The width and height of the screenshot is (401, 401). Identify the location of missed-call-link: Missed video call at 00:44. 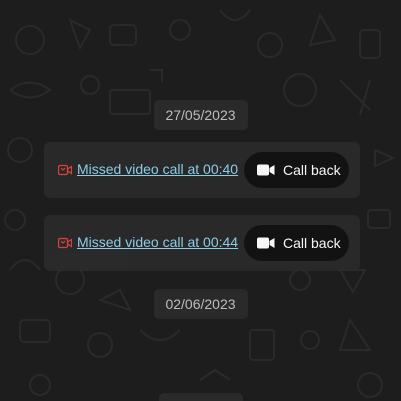
(157, 242).